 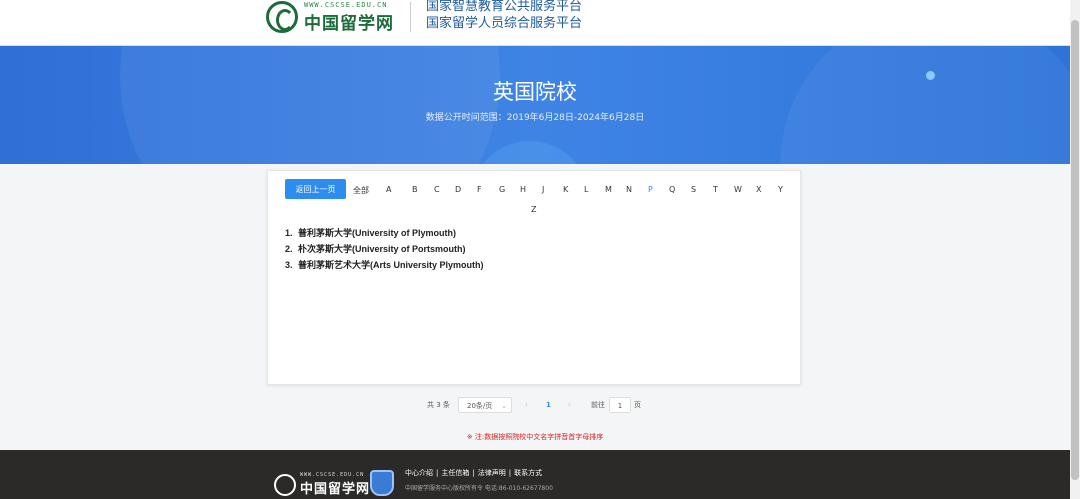 What do you see at coordinates (361, 190) in the screenshot?
I see `letter-filter-all: 全部` at bounding box center [361, 190].